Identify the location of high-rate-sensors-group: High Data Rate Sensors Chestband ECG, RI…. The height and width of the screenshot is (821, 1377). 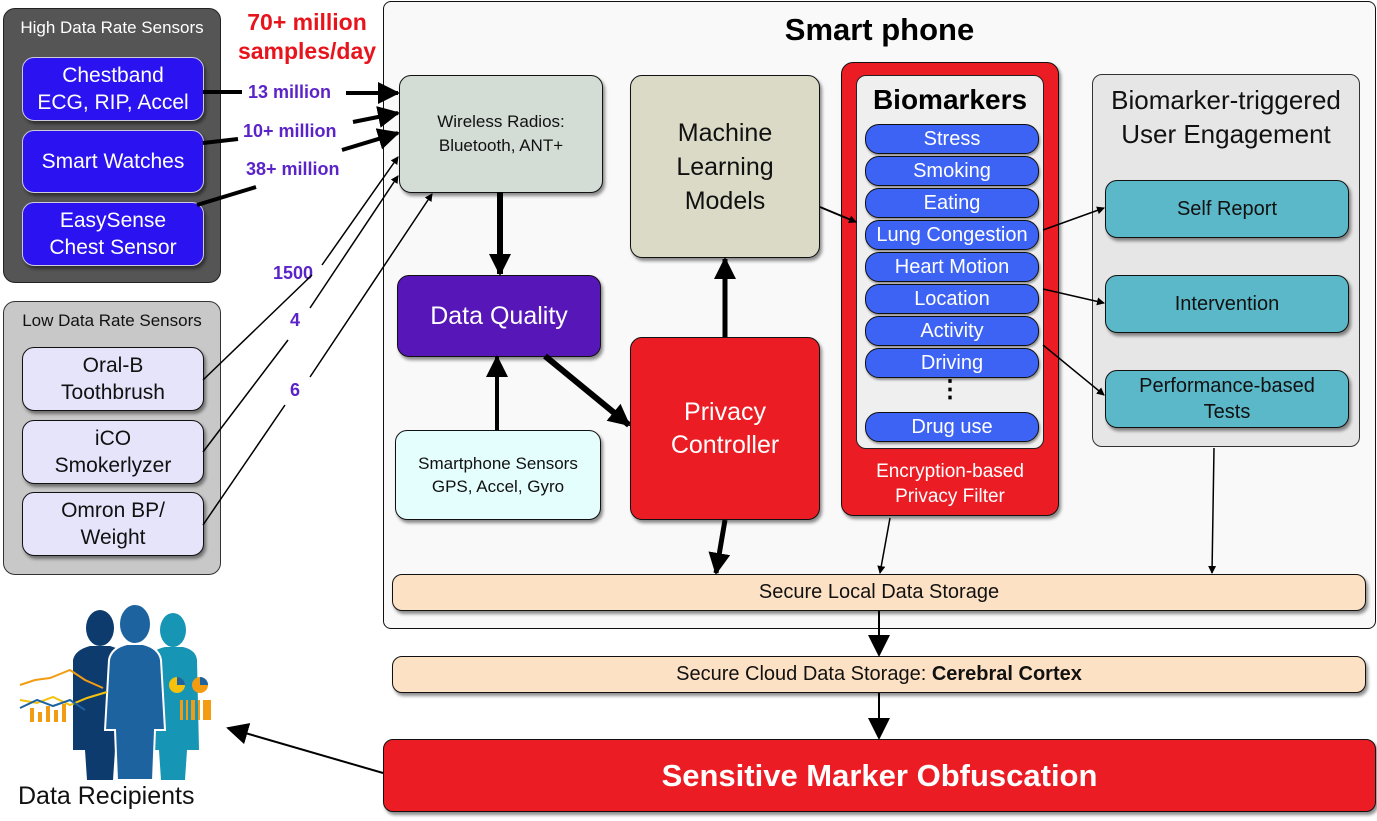
(112, 145).